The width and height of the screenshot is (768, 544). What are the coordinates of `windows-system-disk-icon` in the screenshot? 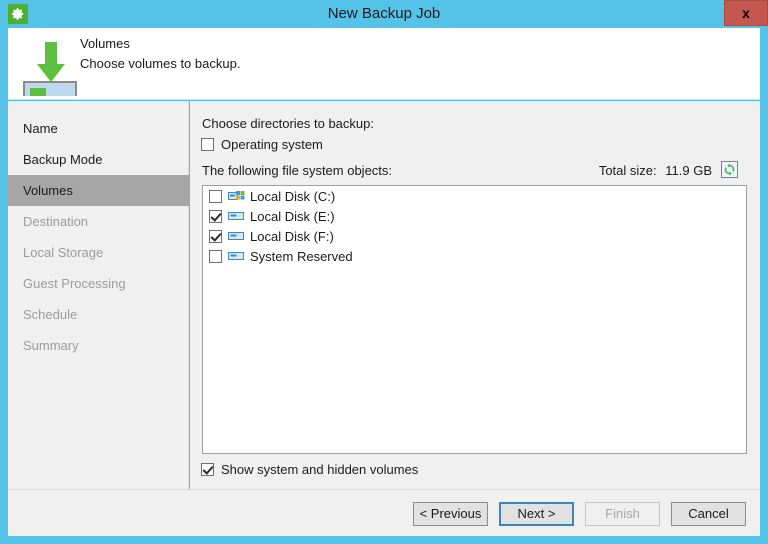 It's located at (236, 196).